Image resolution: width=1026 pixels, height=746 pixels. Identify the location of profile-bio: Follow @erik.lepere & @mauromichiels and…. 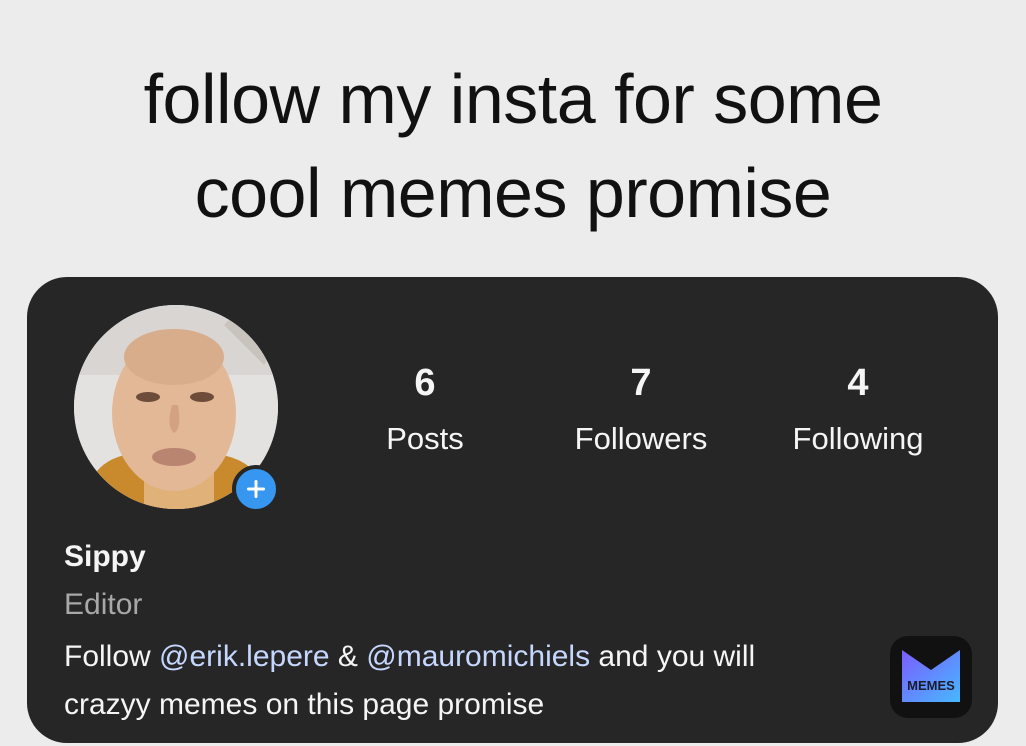
(479, 681).